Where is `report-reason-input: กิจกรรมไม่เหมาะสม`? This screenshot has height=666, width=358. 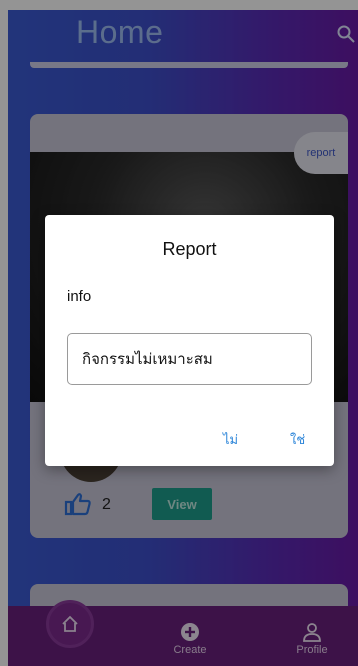
report-reason-input: กิจกรรมไม่เหมาะสม is located at coordinates (189, 359).